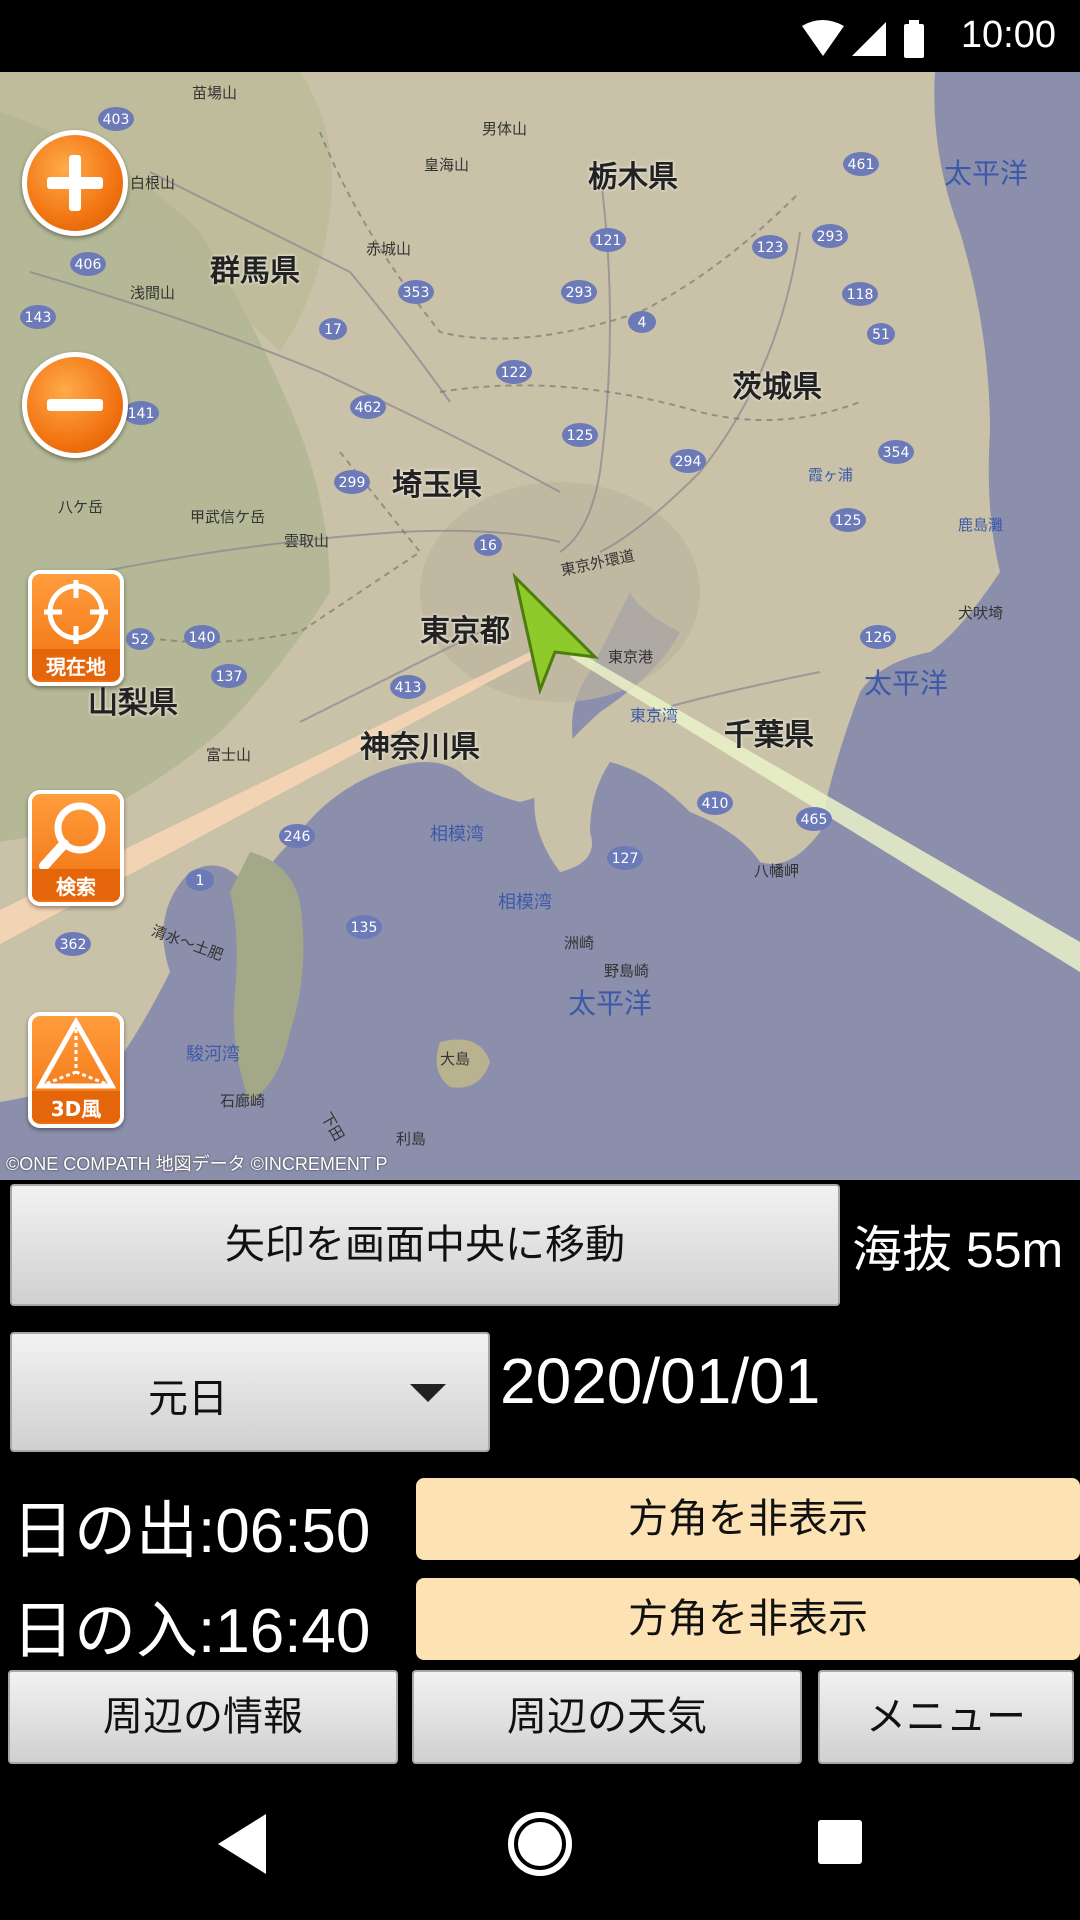  Describe the element at coordinates (437, 485) in the screenshot. I see `label-saitama: 埼玉県` at that location.